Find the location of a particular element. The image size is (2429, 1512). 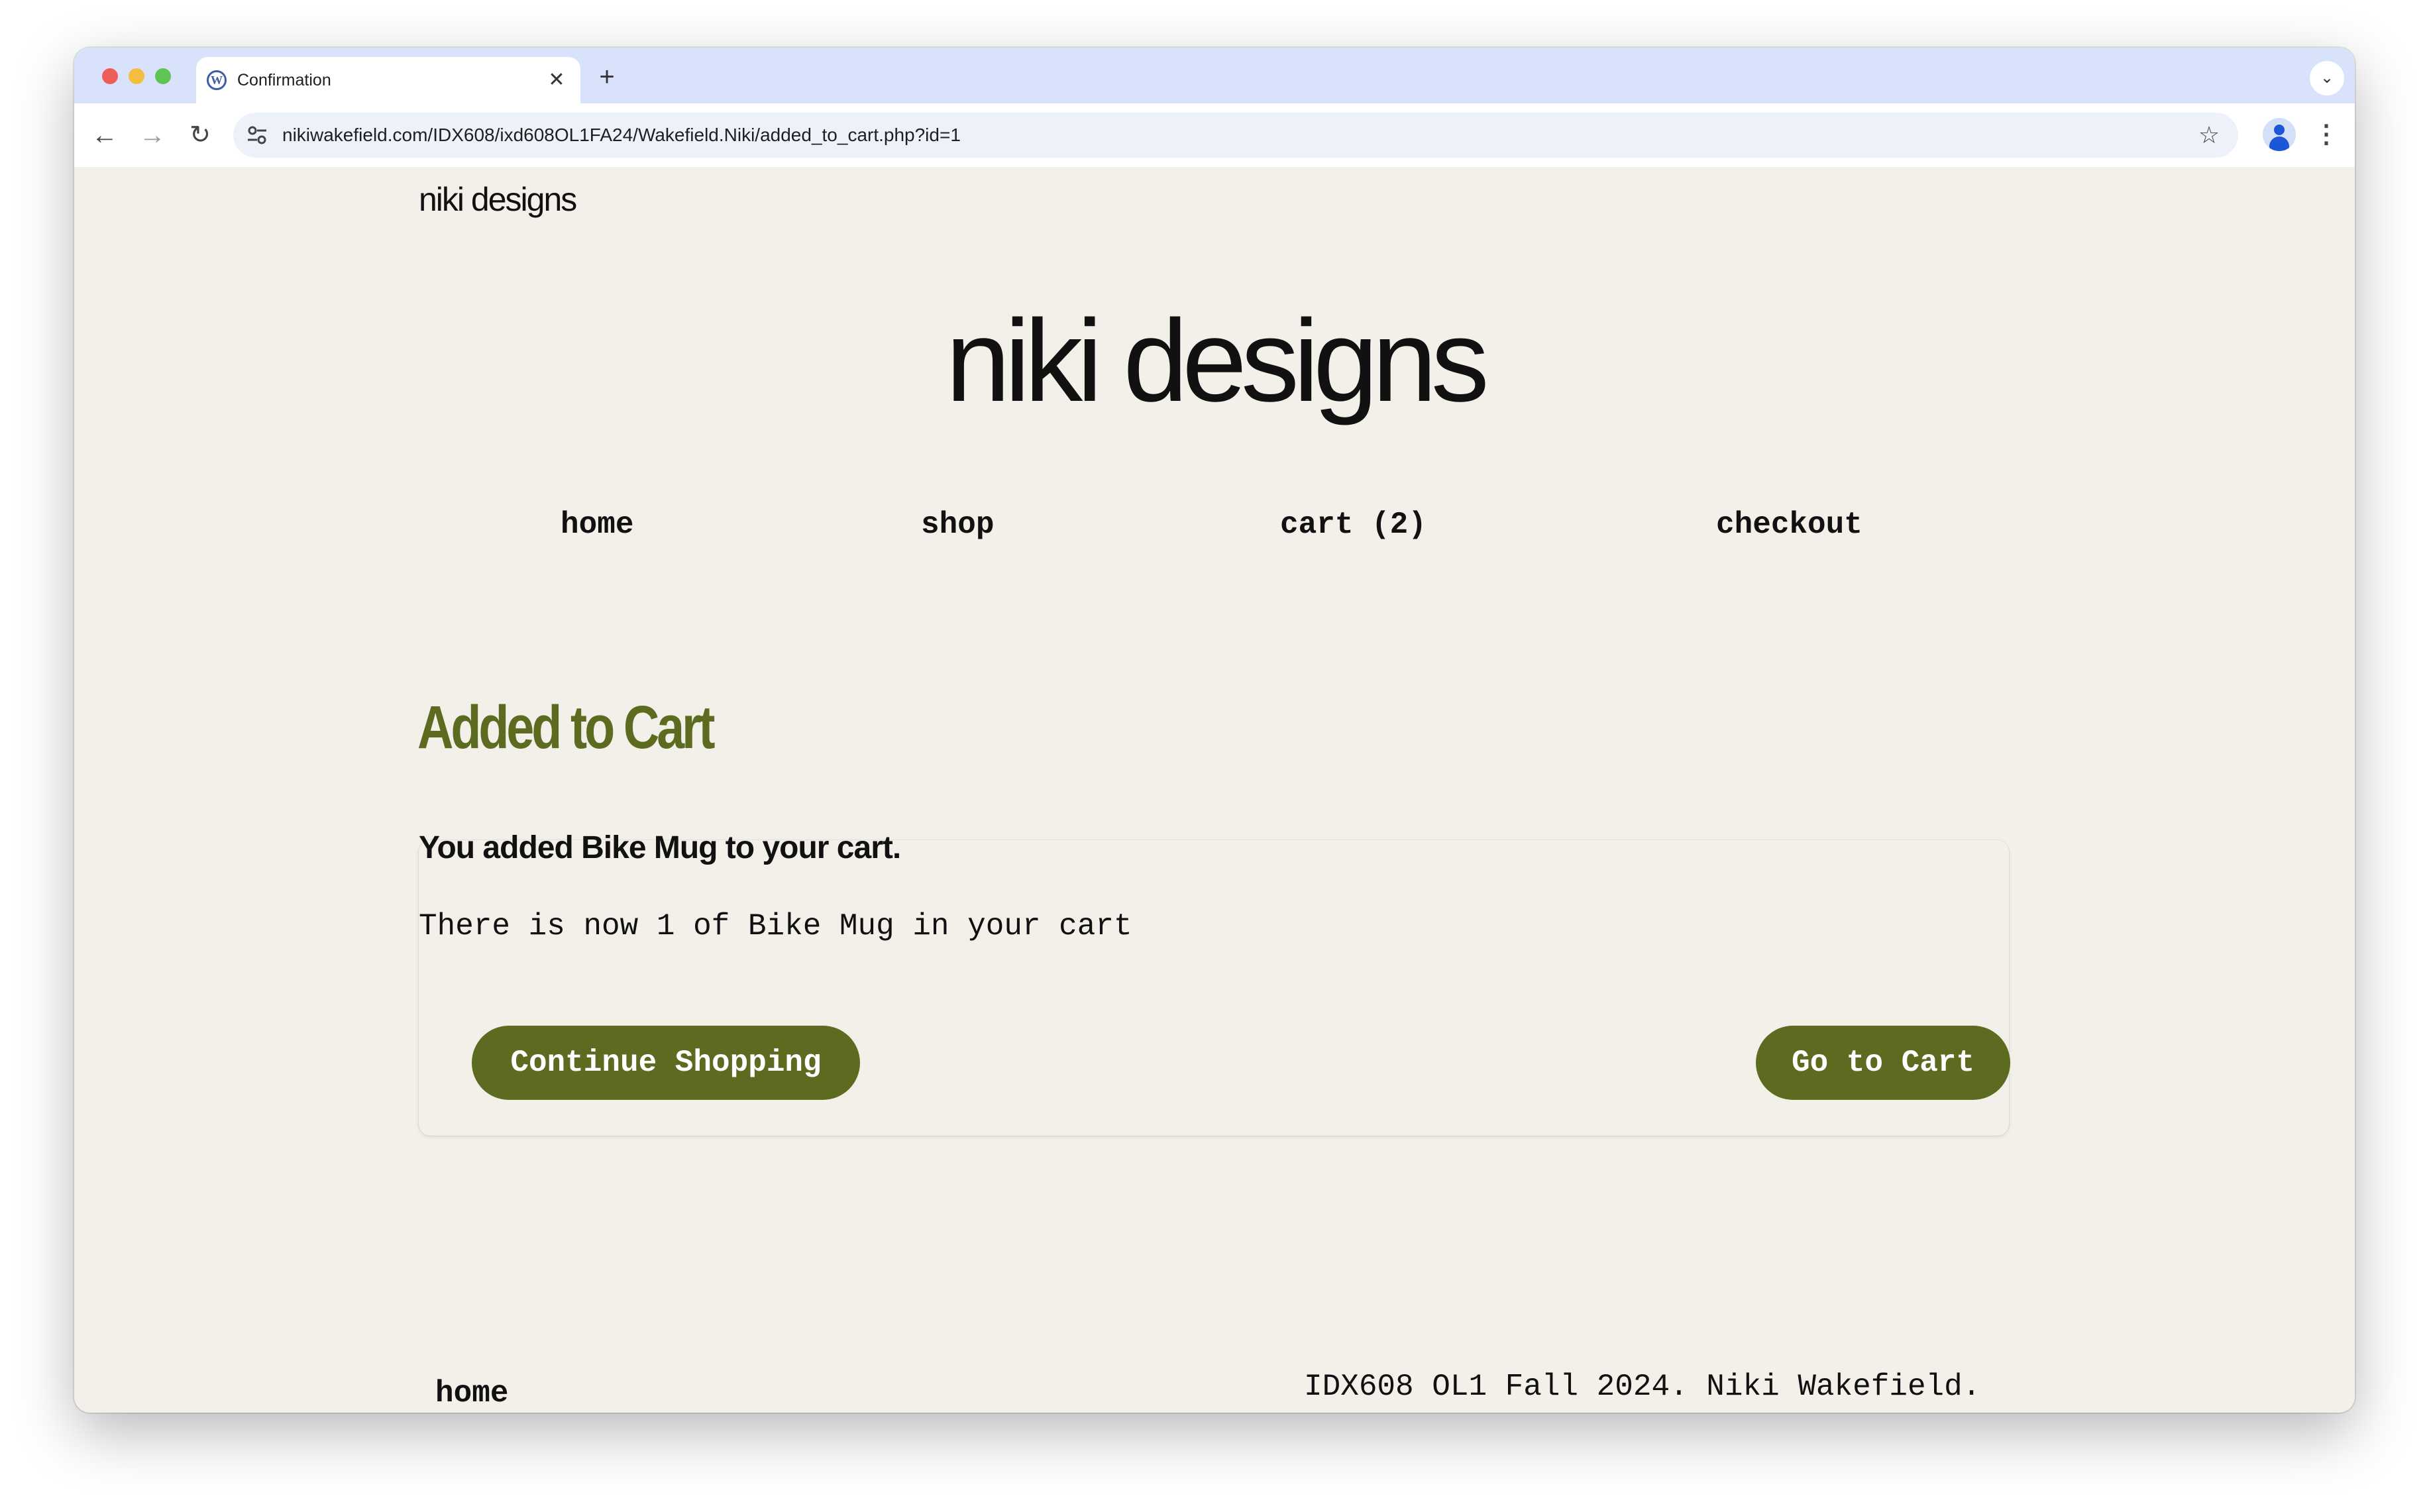

footer-copyright: IDX608 OL1 Fall 2024. Niki Wakefield. is located at coordinates (1642, 1387).